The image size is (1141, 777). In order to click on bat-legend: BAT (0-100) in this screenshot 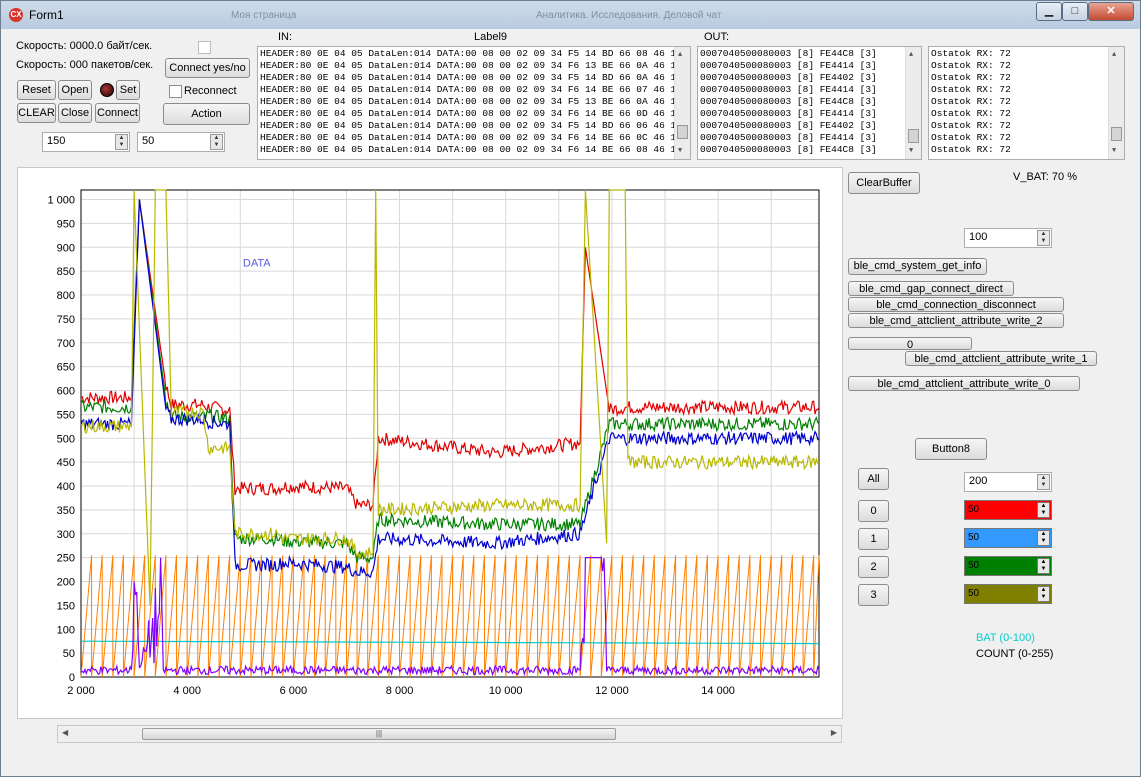, I will do `click(1005, 638)`.